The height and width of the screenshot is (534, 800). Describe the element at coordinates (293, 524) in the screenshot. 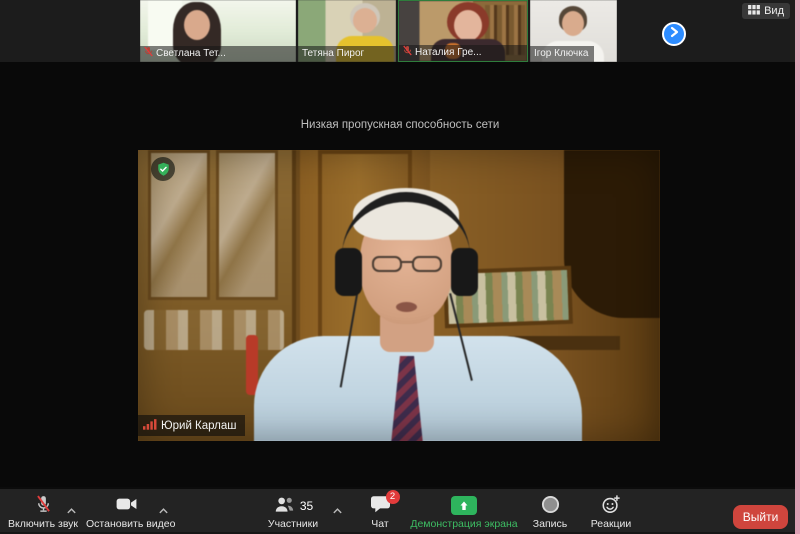

I see `participants-label: Участники` at that location.